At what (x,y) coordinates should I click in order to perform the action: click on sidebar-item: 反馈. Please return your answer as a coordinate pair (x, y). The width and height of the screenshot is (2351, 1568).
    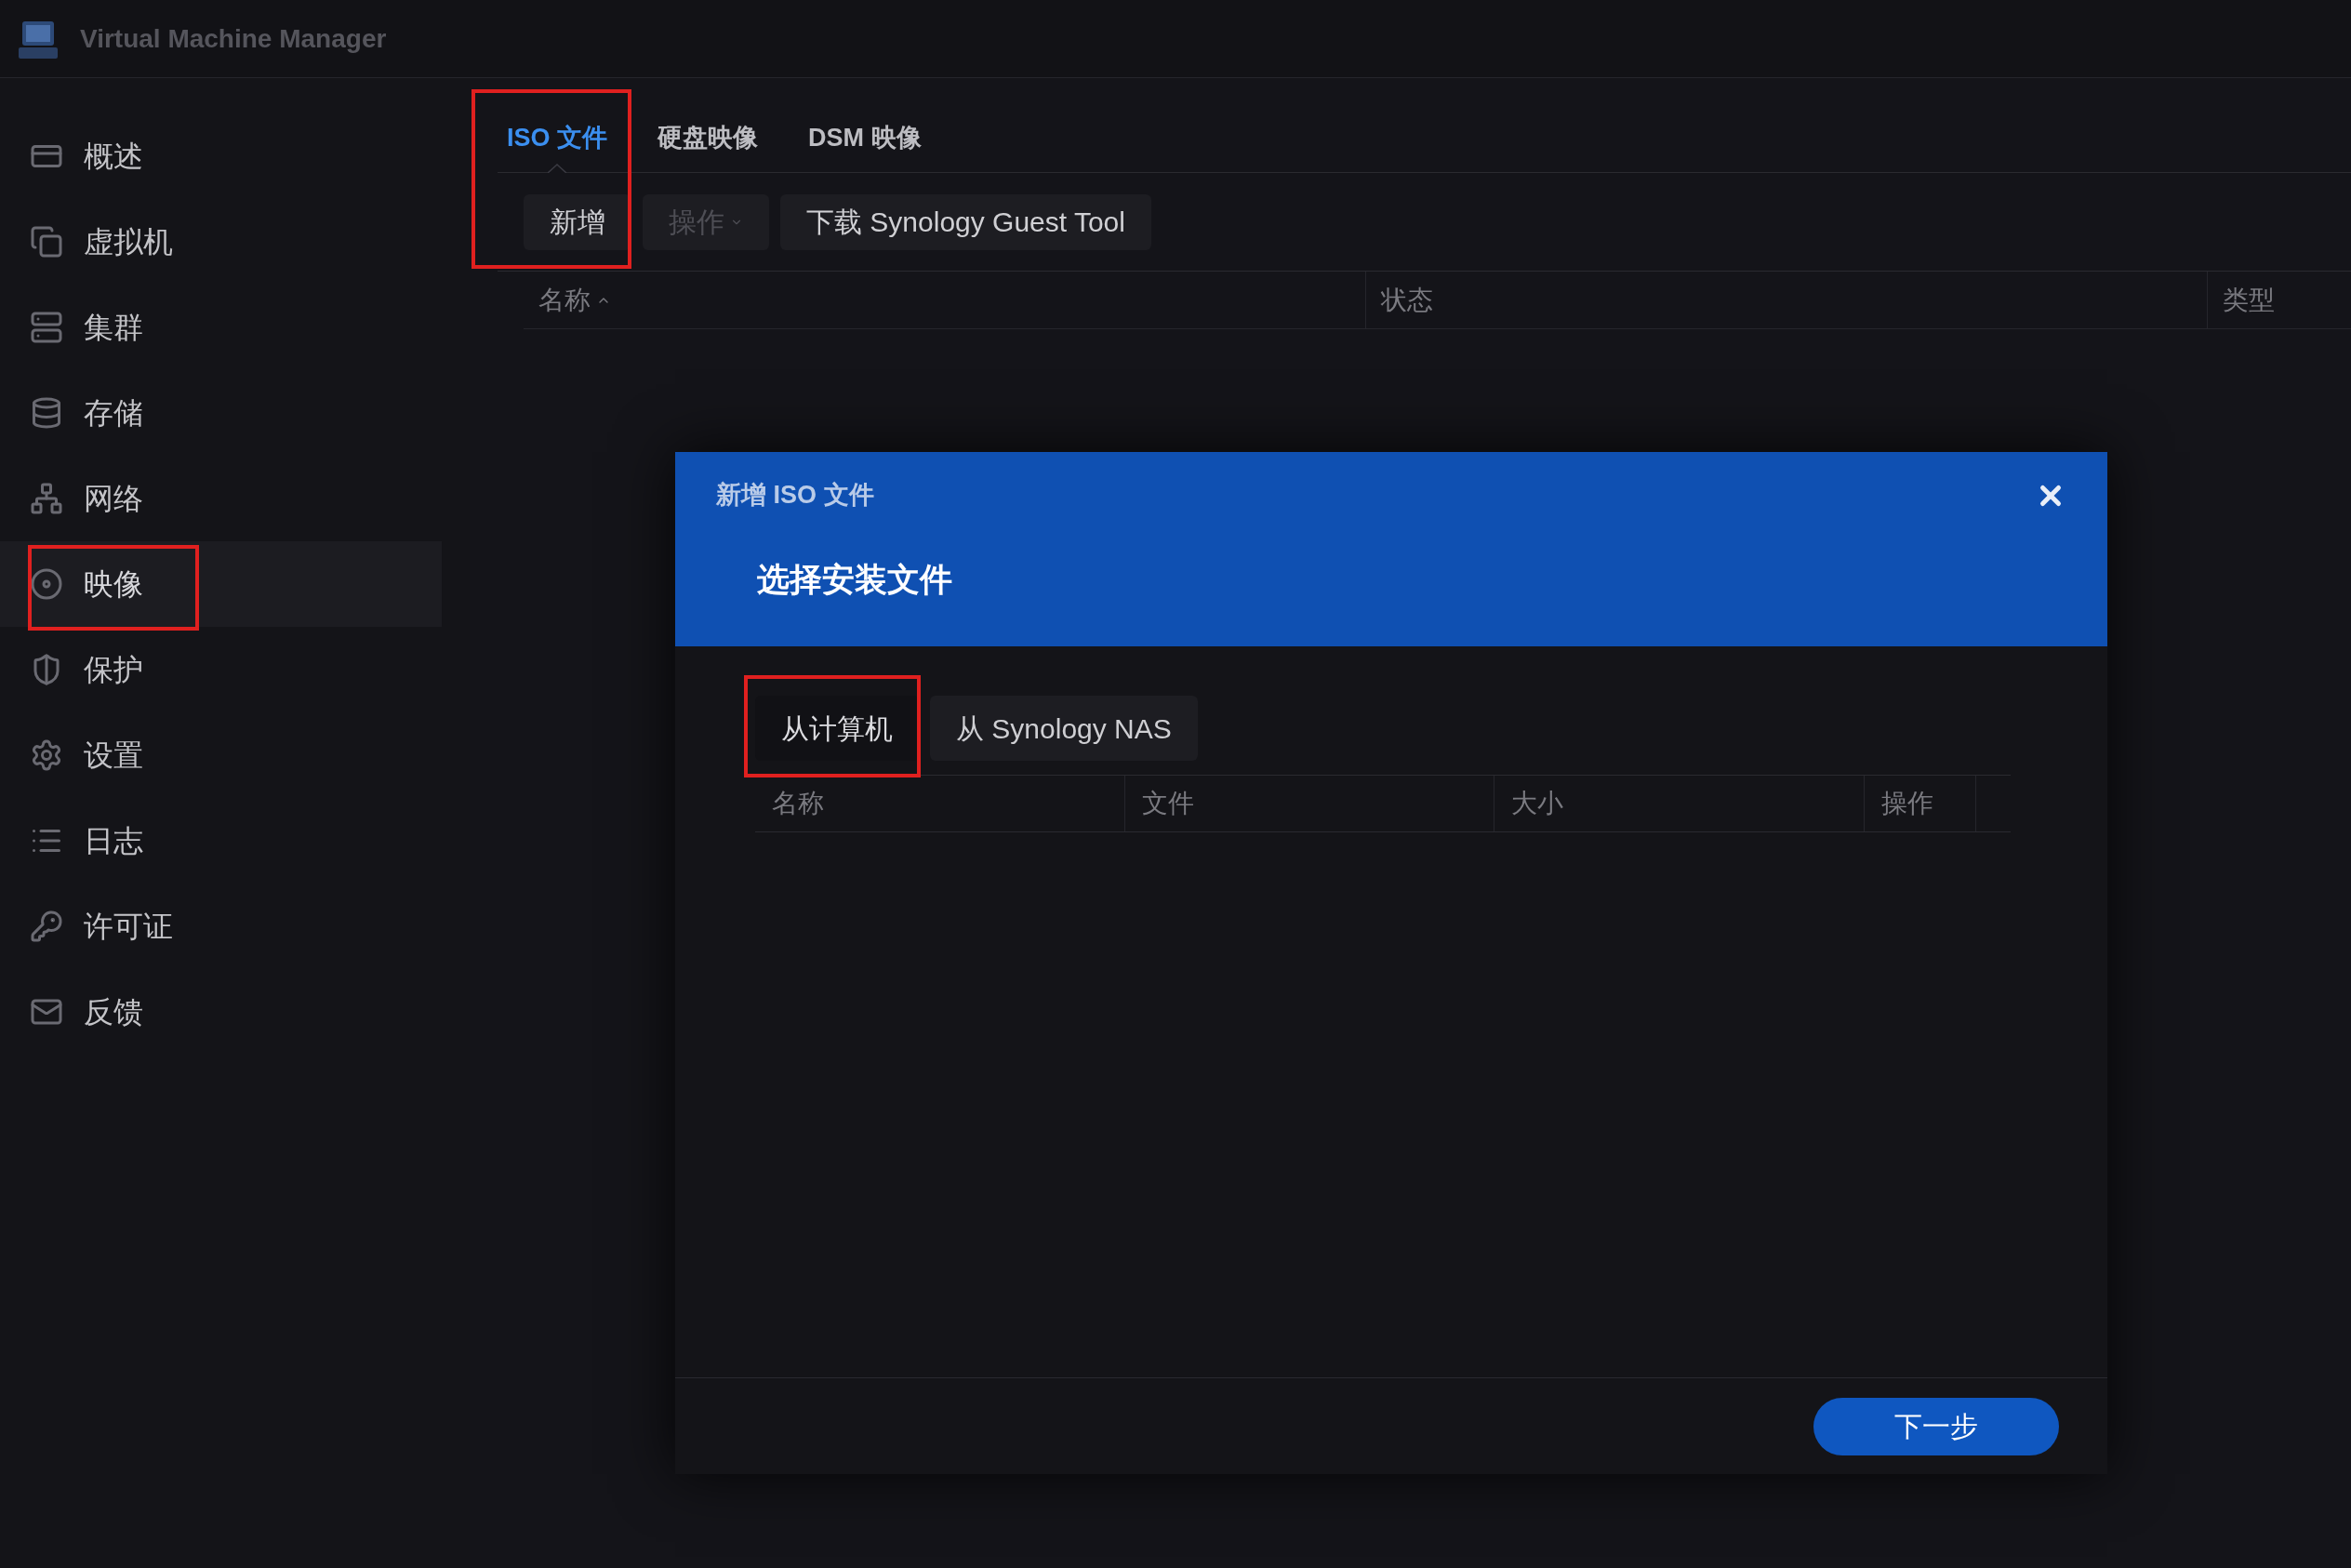
    Looking at the image, I should click on (221, 1012).